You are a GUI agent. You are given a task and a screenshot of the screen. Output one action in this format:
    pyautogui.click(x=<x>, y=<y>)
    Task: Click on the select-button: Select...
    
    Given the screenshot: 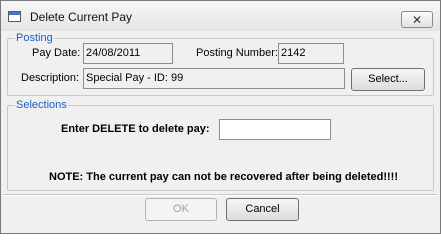 What is the action you would take?
    pyautogui.click(x=388, y=79)
    